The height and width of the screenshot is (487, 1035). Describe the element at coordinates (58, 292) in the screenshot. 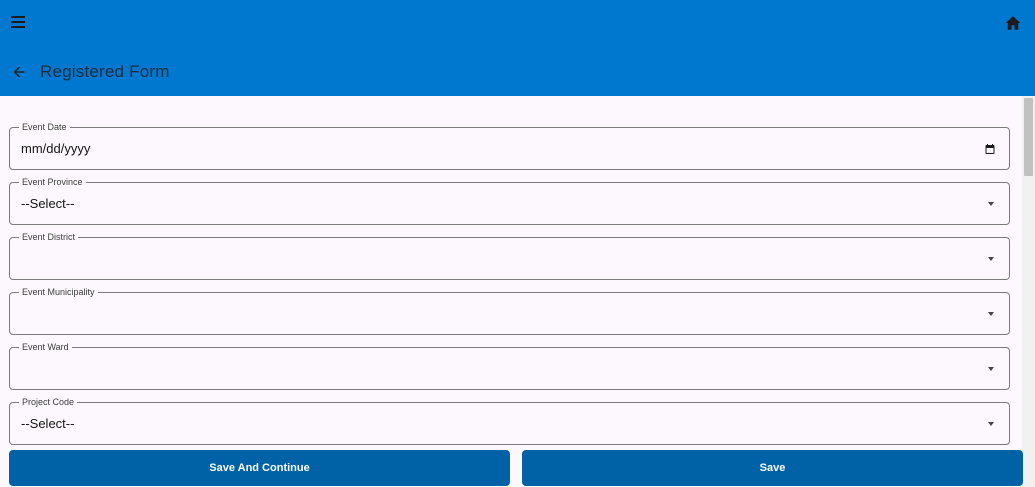

I see `event-municipality-label: Event Municipality` at that location.